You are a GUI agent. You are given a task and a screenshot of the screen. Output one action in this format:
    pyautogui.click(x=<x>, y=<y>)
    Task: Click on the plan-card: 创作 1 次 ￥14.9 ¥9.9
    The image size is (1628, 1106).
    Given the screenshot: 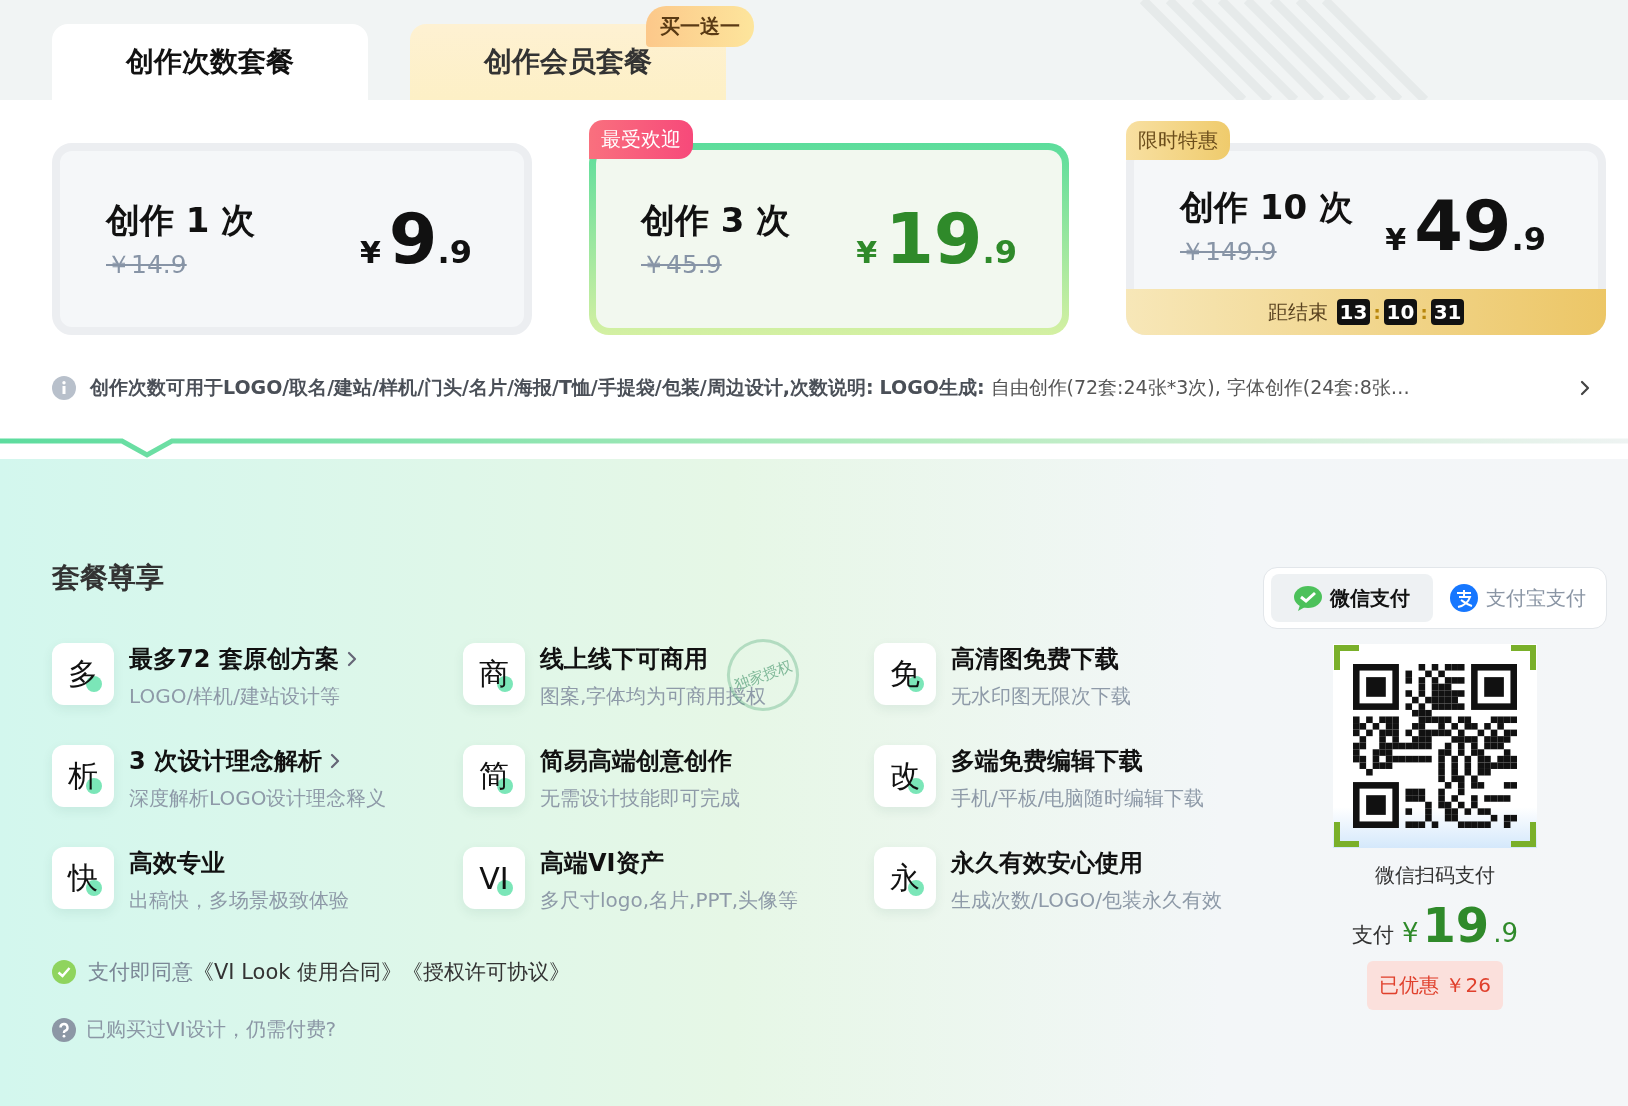 What is the action you would take?
    pyautogui.click(x=292, y=239)
    